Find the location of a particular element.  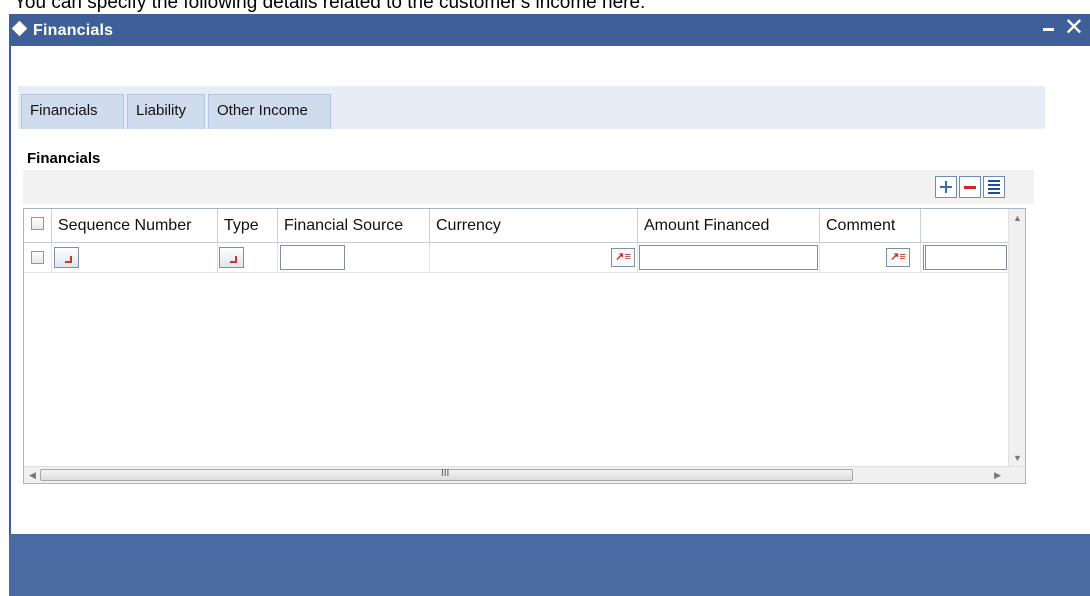

type-cell is located at coordinates (248, 258).